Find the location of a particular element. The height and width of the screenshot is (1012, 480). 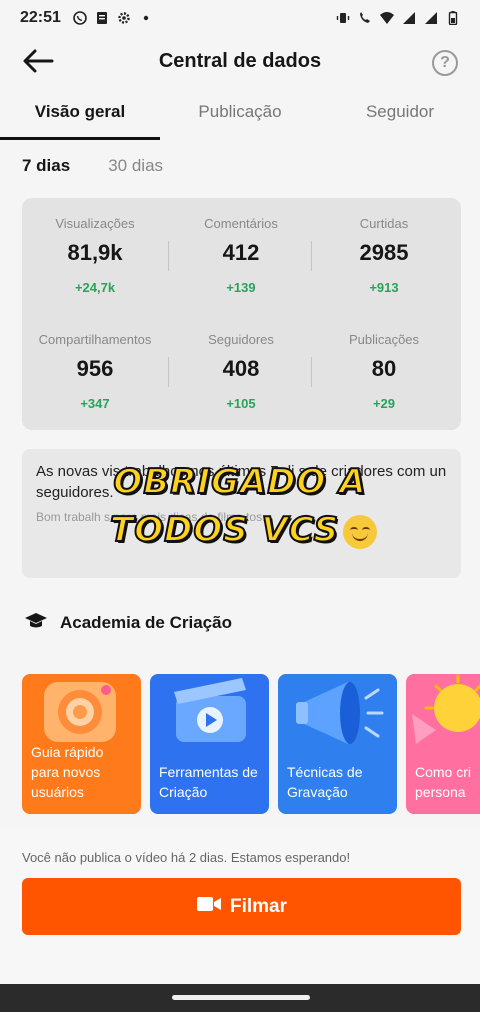

stat-delta: +24,7k is located at coordinates (95, 287).